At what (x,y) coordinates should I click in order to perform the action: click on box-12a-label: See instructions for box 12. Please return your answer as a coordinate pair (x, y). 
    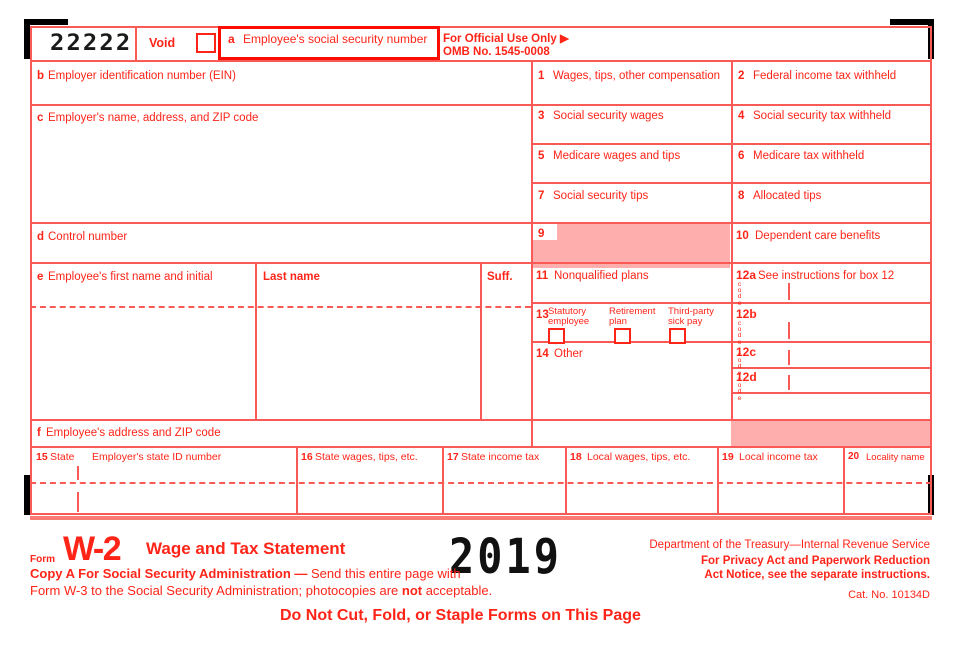
    Looking at the image, I should click on (826, 276).